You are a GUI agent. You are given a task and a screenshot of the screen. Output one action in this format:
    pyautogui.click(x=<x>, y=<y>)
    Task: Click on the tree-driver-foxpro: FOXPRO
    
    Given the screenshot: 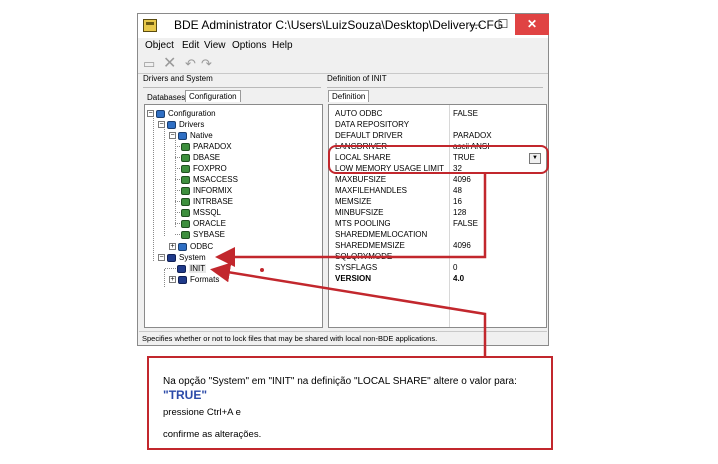 What is the action you would take?
    pyautogui.click(x=201, y=168)
    